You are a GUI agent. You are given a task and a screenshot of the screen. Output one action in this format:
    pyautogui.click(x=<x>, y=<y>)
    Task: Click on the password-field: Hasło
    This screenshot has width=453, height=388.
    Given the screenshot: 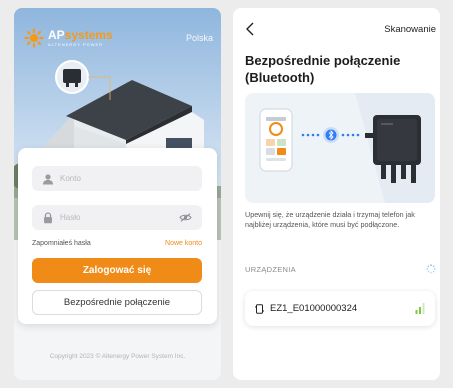 What is the action you would take?
    pyautogui.click(x=117, y=217)
    